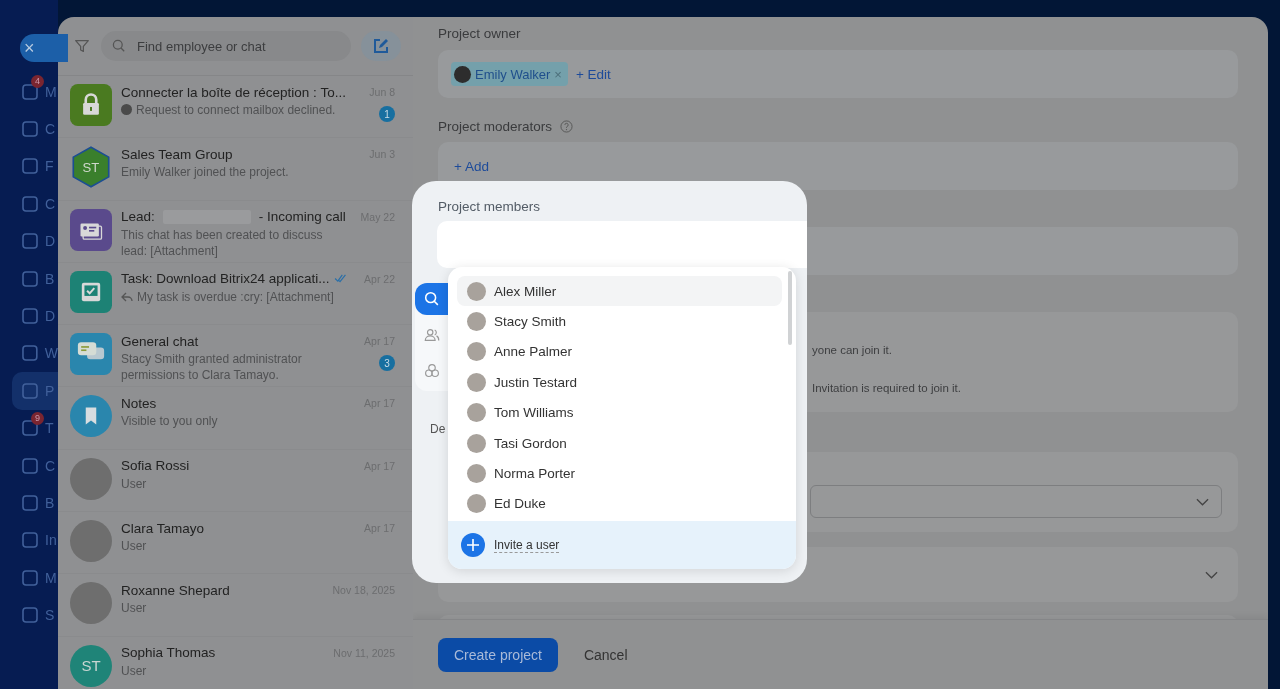 Image resolution: width=1280 pixels, height=689 pixels. I want to click on sidebar-item: F, so click(29, 166).